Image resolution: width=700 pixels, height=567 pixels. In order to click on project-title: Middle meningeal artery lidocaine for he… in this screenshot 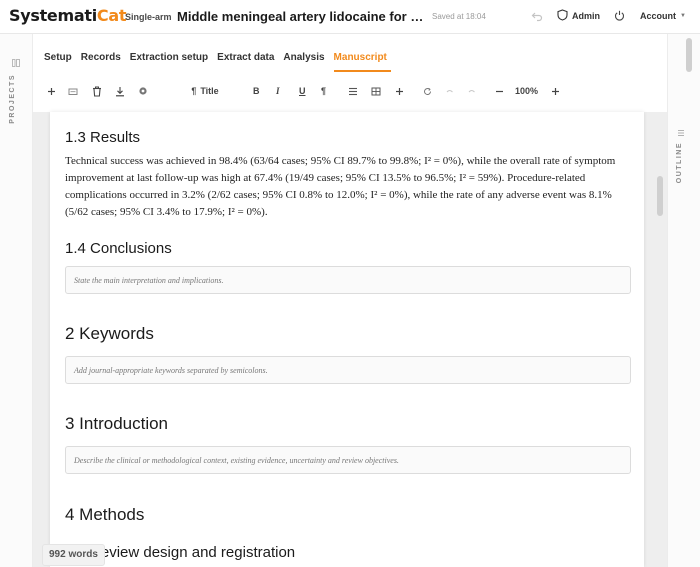, I will do `click(301, 16)`.